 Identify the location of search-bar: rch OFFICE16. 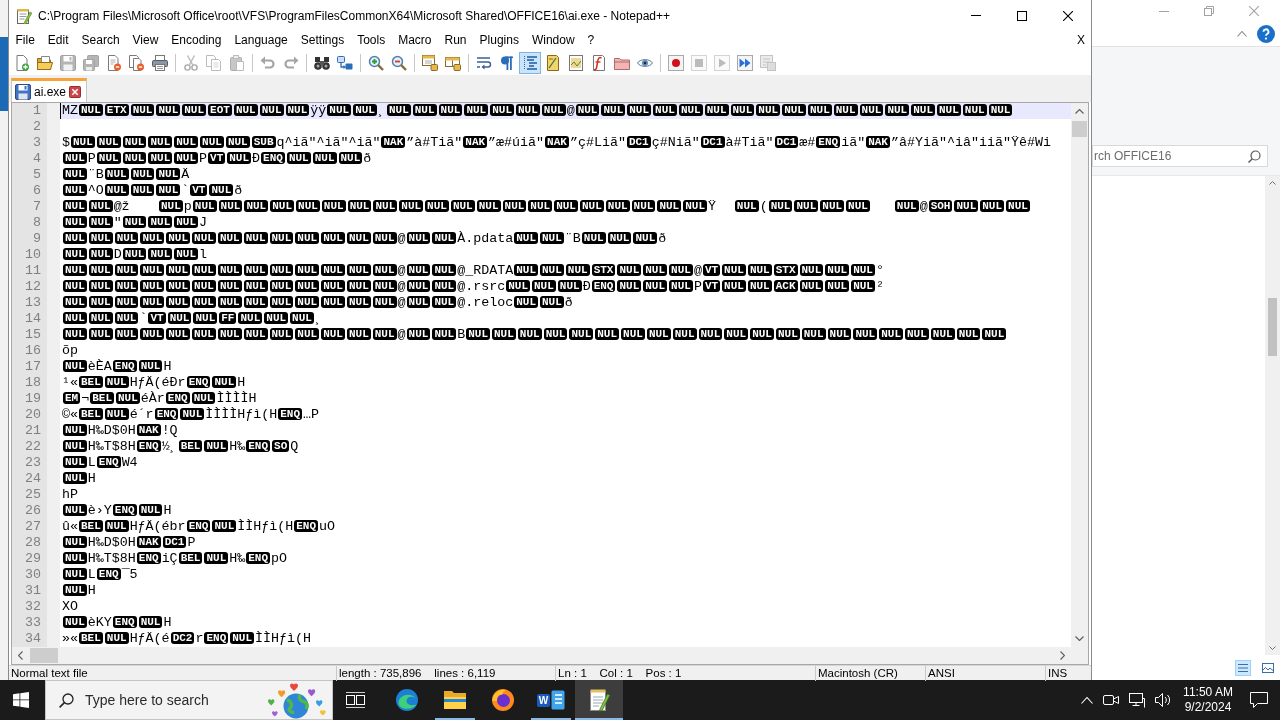
(1180, 156).